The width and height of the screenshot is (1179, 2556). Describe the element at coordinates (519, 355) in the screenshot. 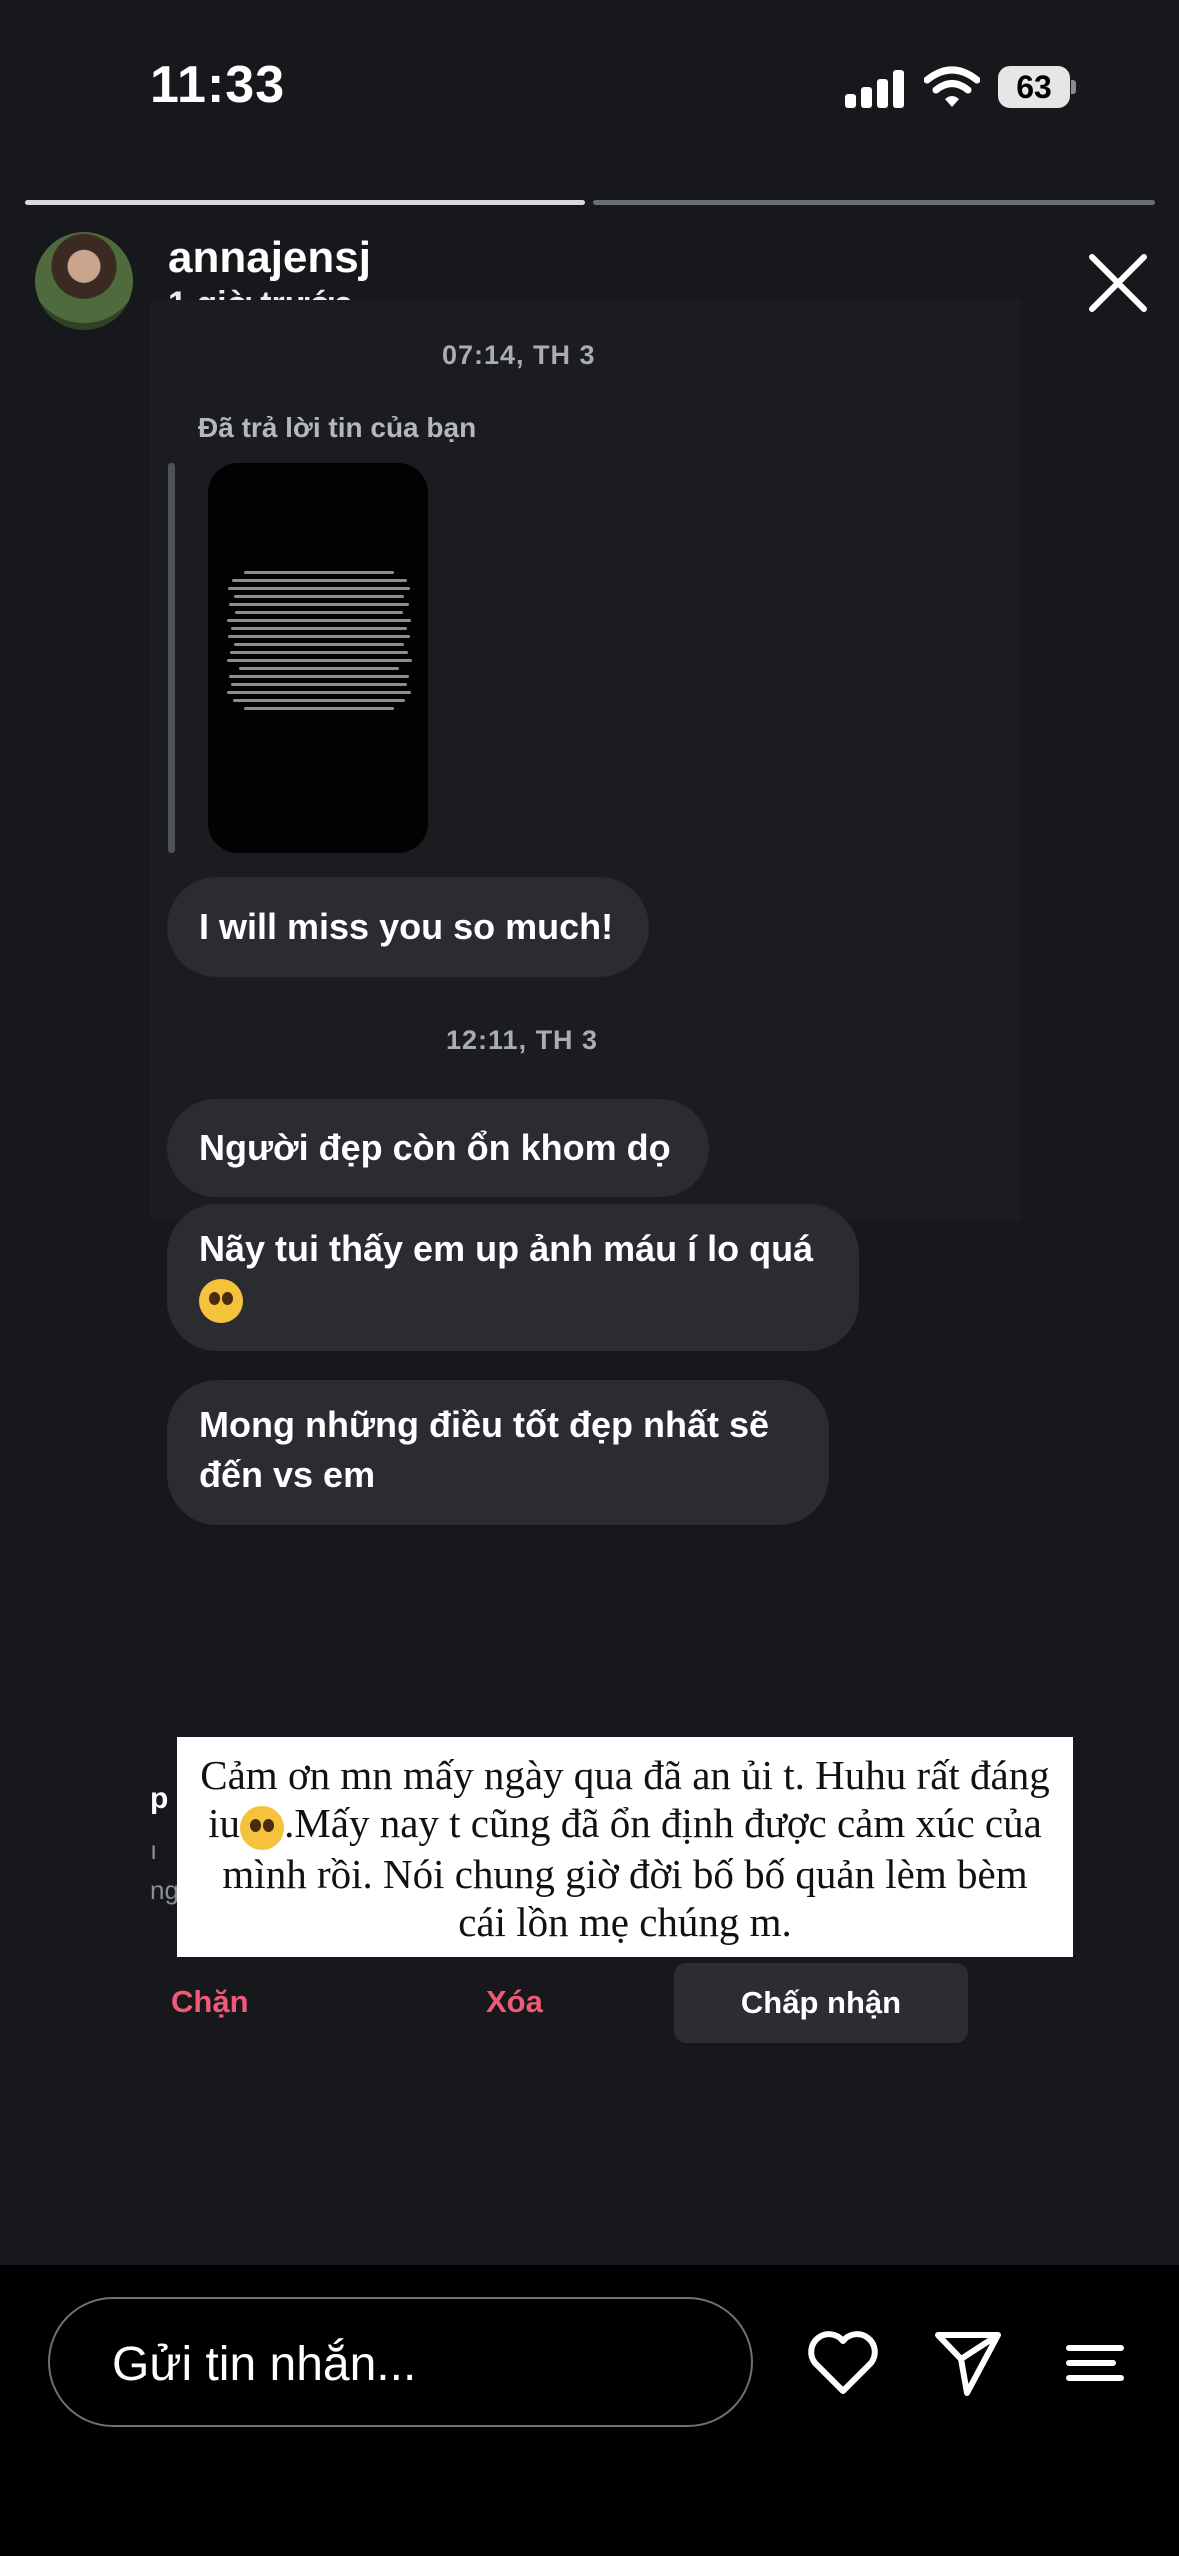

I see `message-timestamp: 07:14, TH 3` at that location.